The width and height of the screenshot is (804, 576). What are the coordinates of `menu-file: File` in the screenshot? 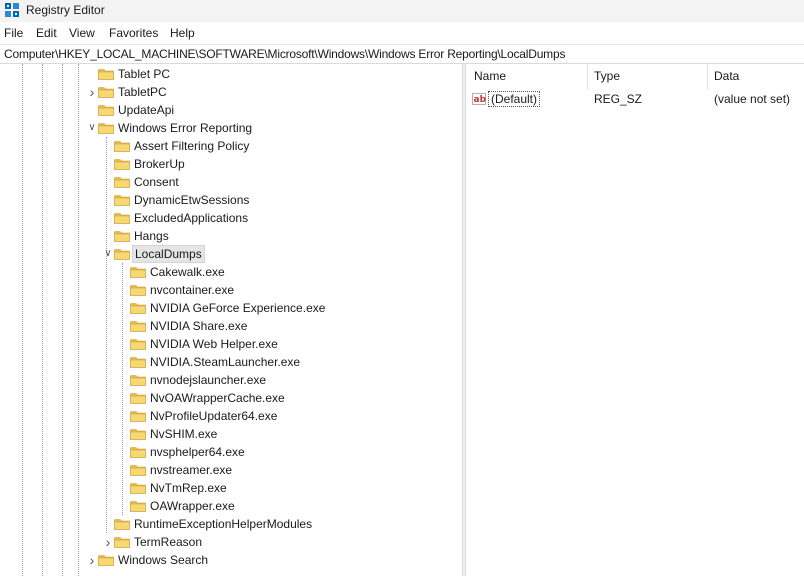 It's located at (13, 33).